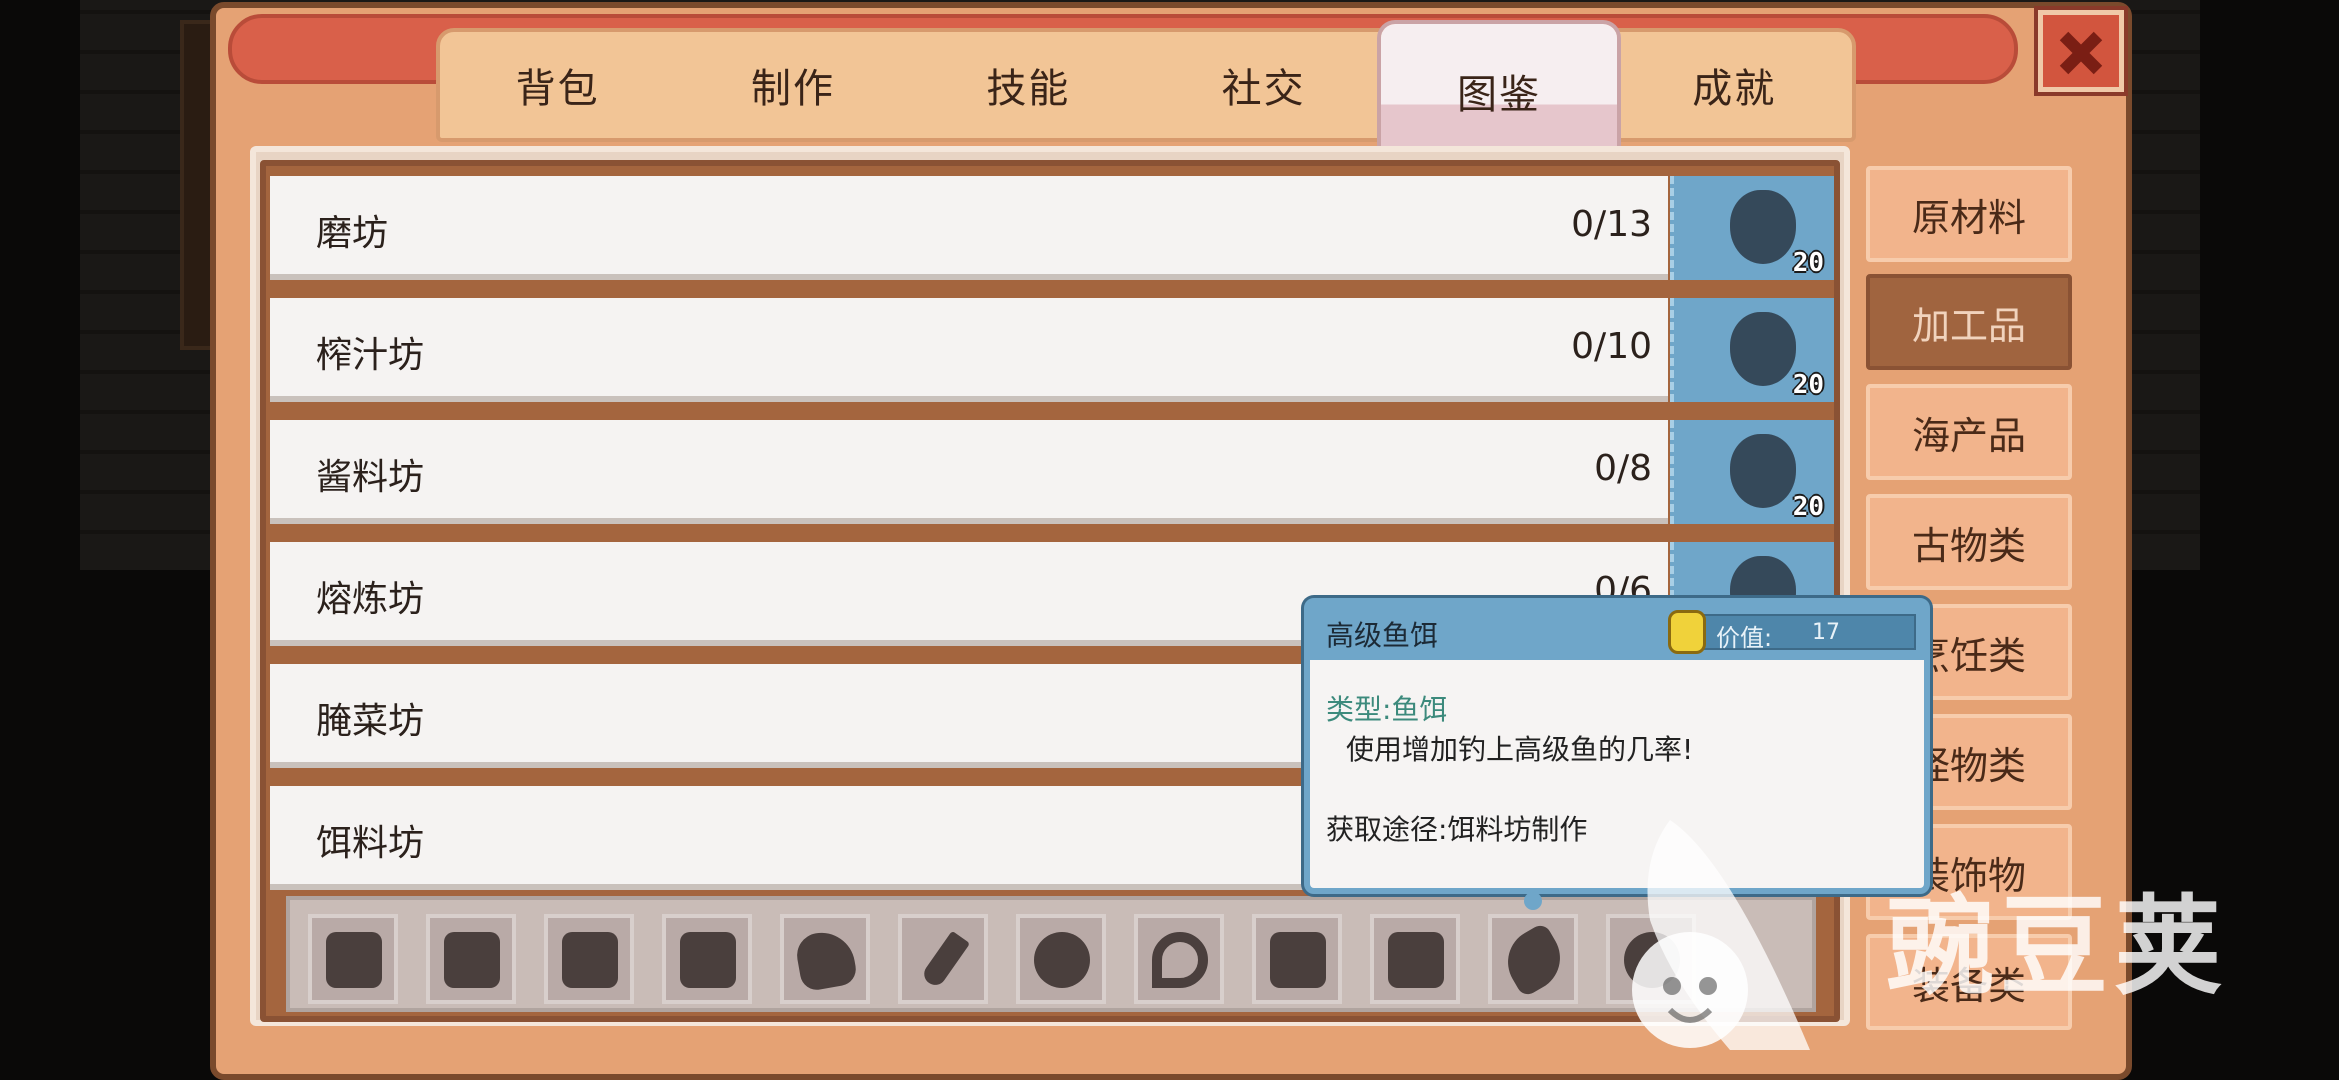 Image resolution: width=2339 pixels, height=1080 pixels. Describe the element at coordinates (969, 472) in the screenshot. I see `list-item-sauce-mill: 酱料坊 0/8` at that location.